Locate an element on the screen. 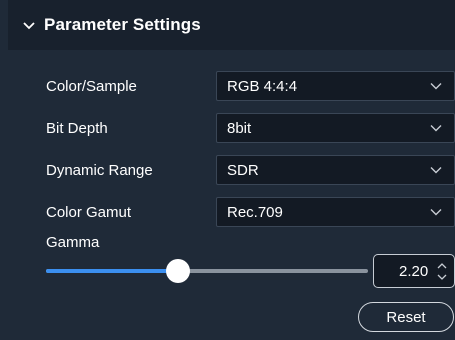 The height and width of the screenshot is (340, 455). dynamic-range-label: Dynamic Range is located at coordinates (99, 170).